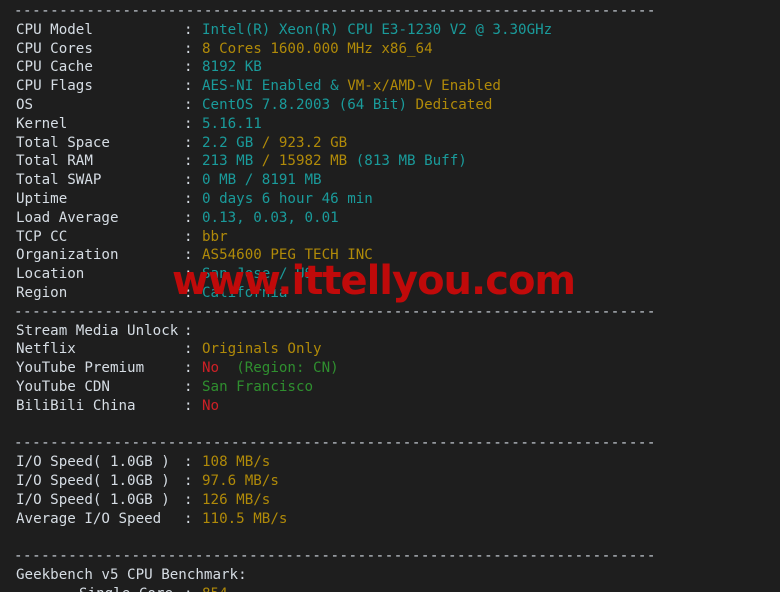 The height and width of the screenshot is (592, 780). What do you see at coordinates (42, 292) in the screenshot?
I see `row-label: Region` at bounding box center [42, 292].